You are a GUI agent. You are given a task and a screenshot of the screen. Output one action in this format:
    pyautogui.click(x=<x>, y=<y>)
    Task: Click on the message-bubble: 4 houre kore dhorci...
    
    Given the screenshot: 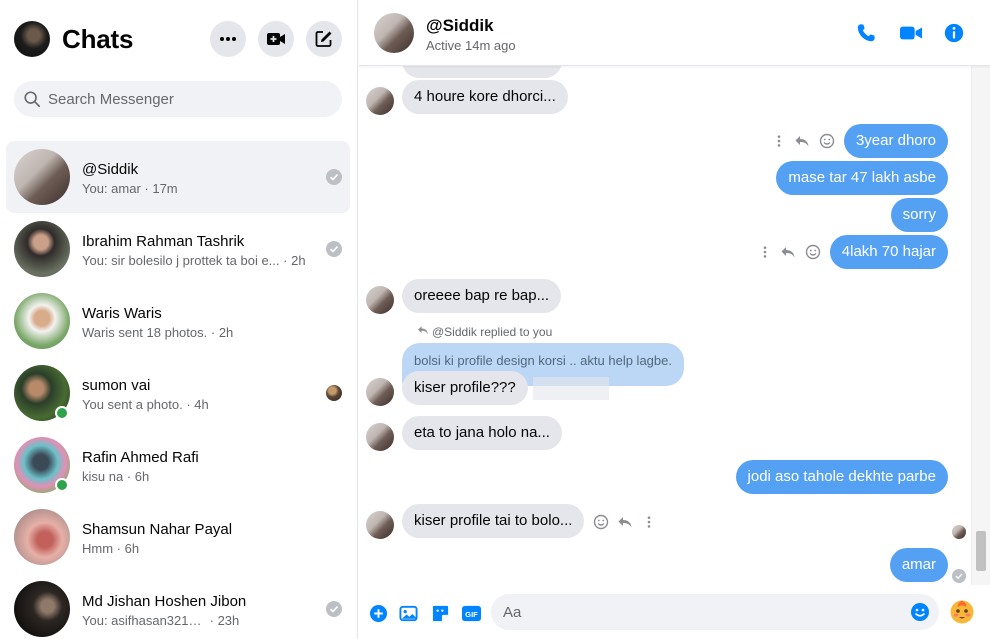 What is the action you would take?
    pyautogui.click(x=485, y=97)
    